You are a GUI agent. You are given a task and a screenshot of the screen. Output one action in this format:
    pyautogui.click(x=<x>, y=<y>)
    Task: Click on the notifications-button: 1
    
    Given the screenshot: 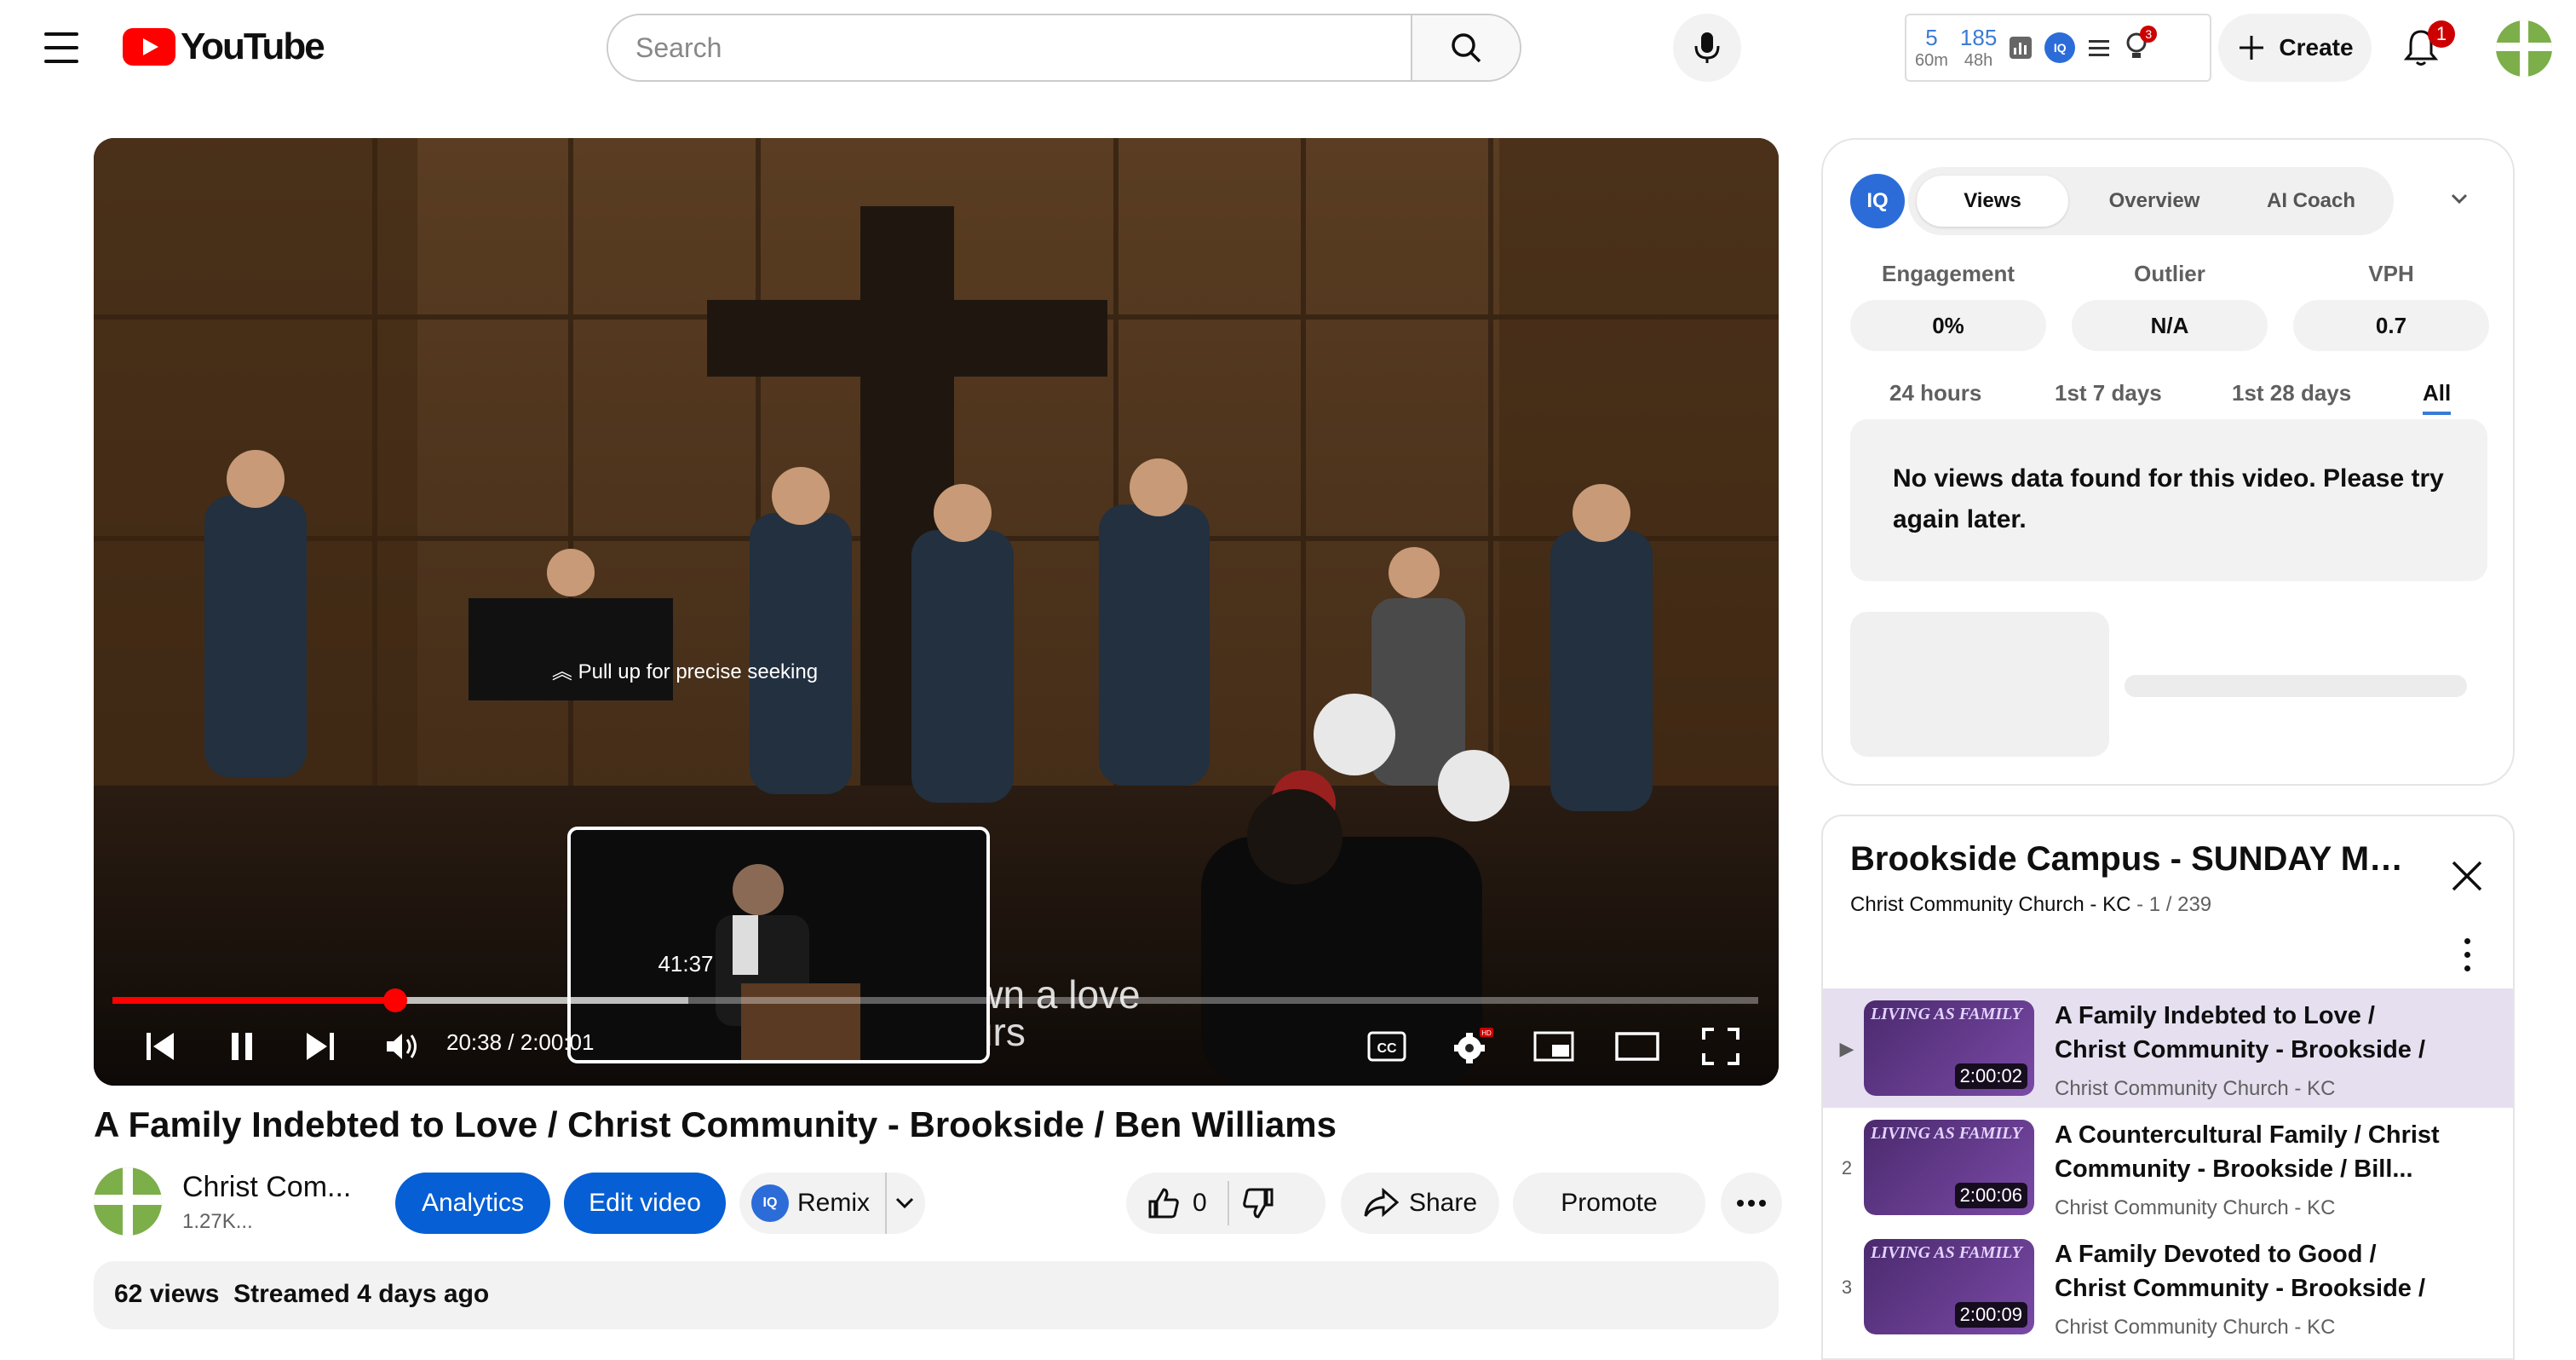 What is the action you would take?
    pyautogui.click(x=2422, y=47)
    